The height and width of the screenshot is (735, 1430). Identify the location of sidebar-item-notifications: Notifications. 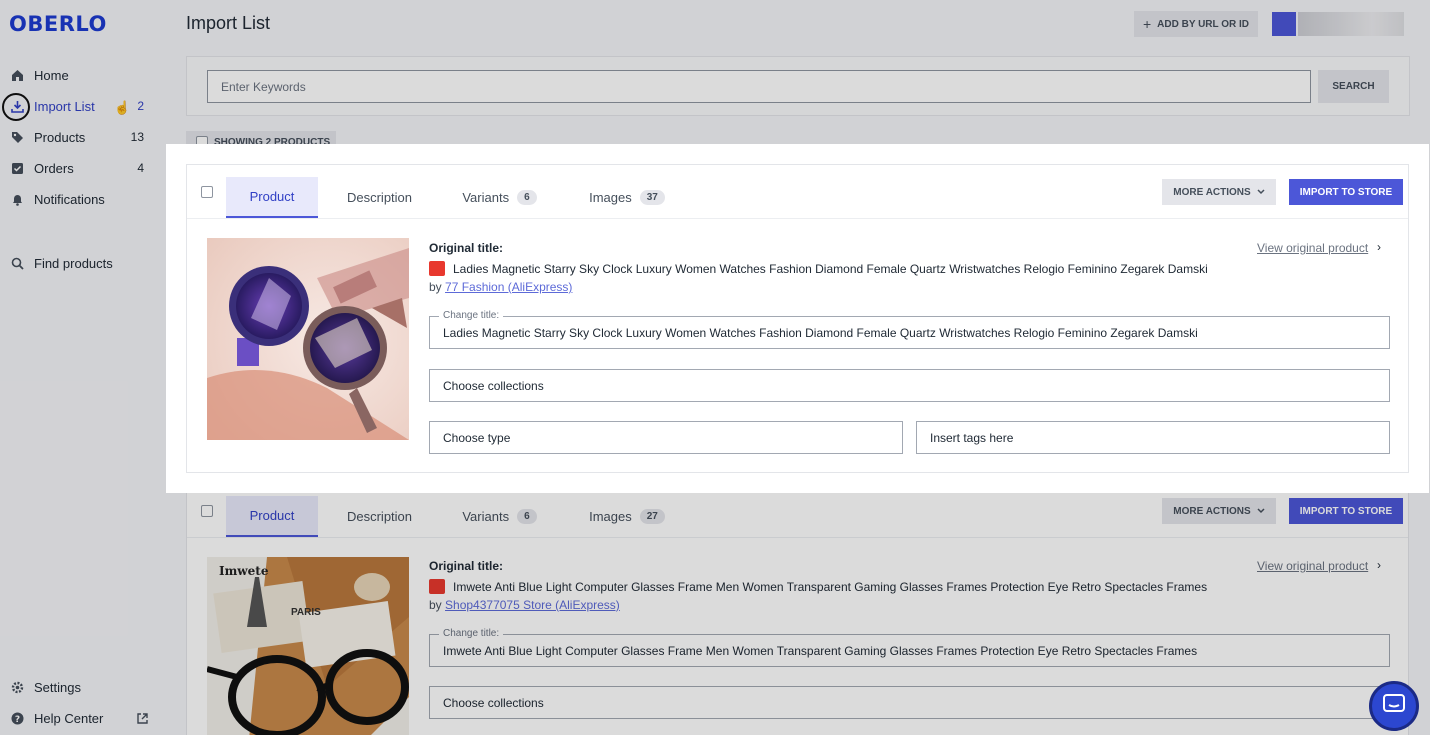
(80, 199).